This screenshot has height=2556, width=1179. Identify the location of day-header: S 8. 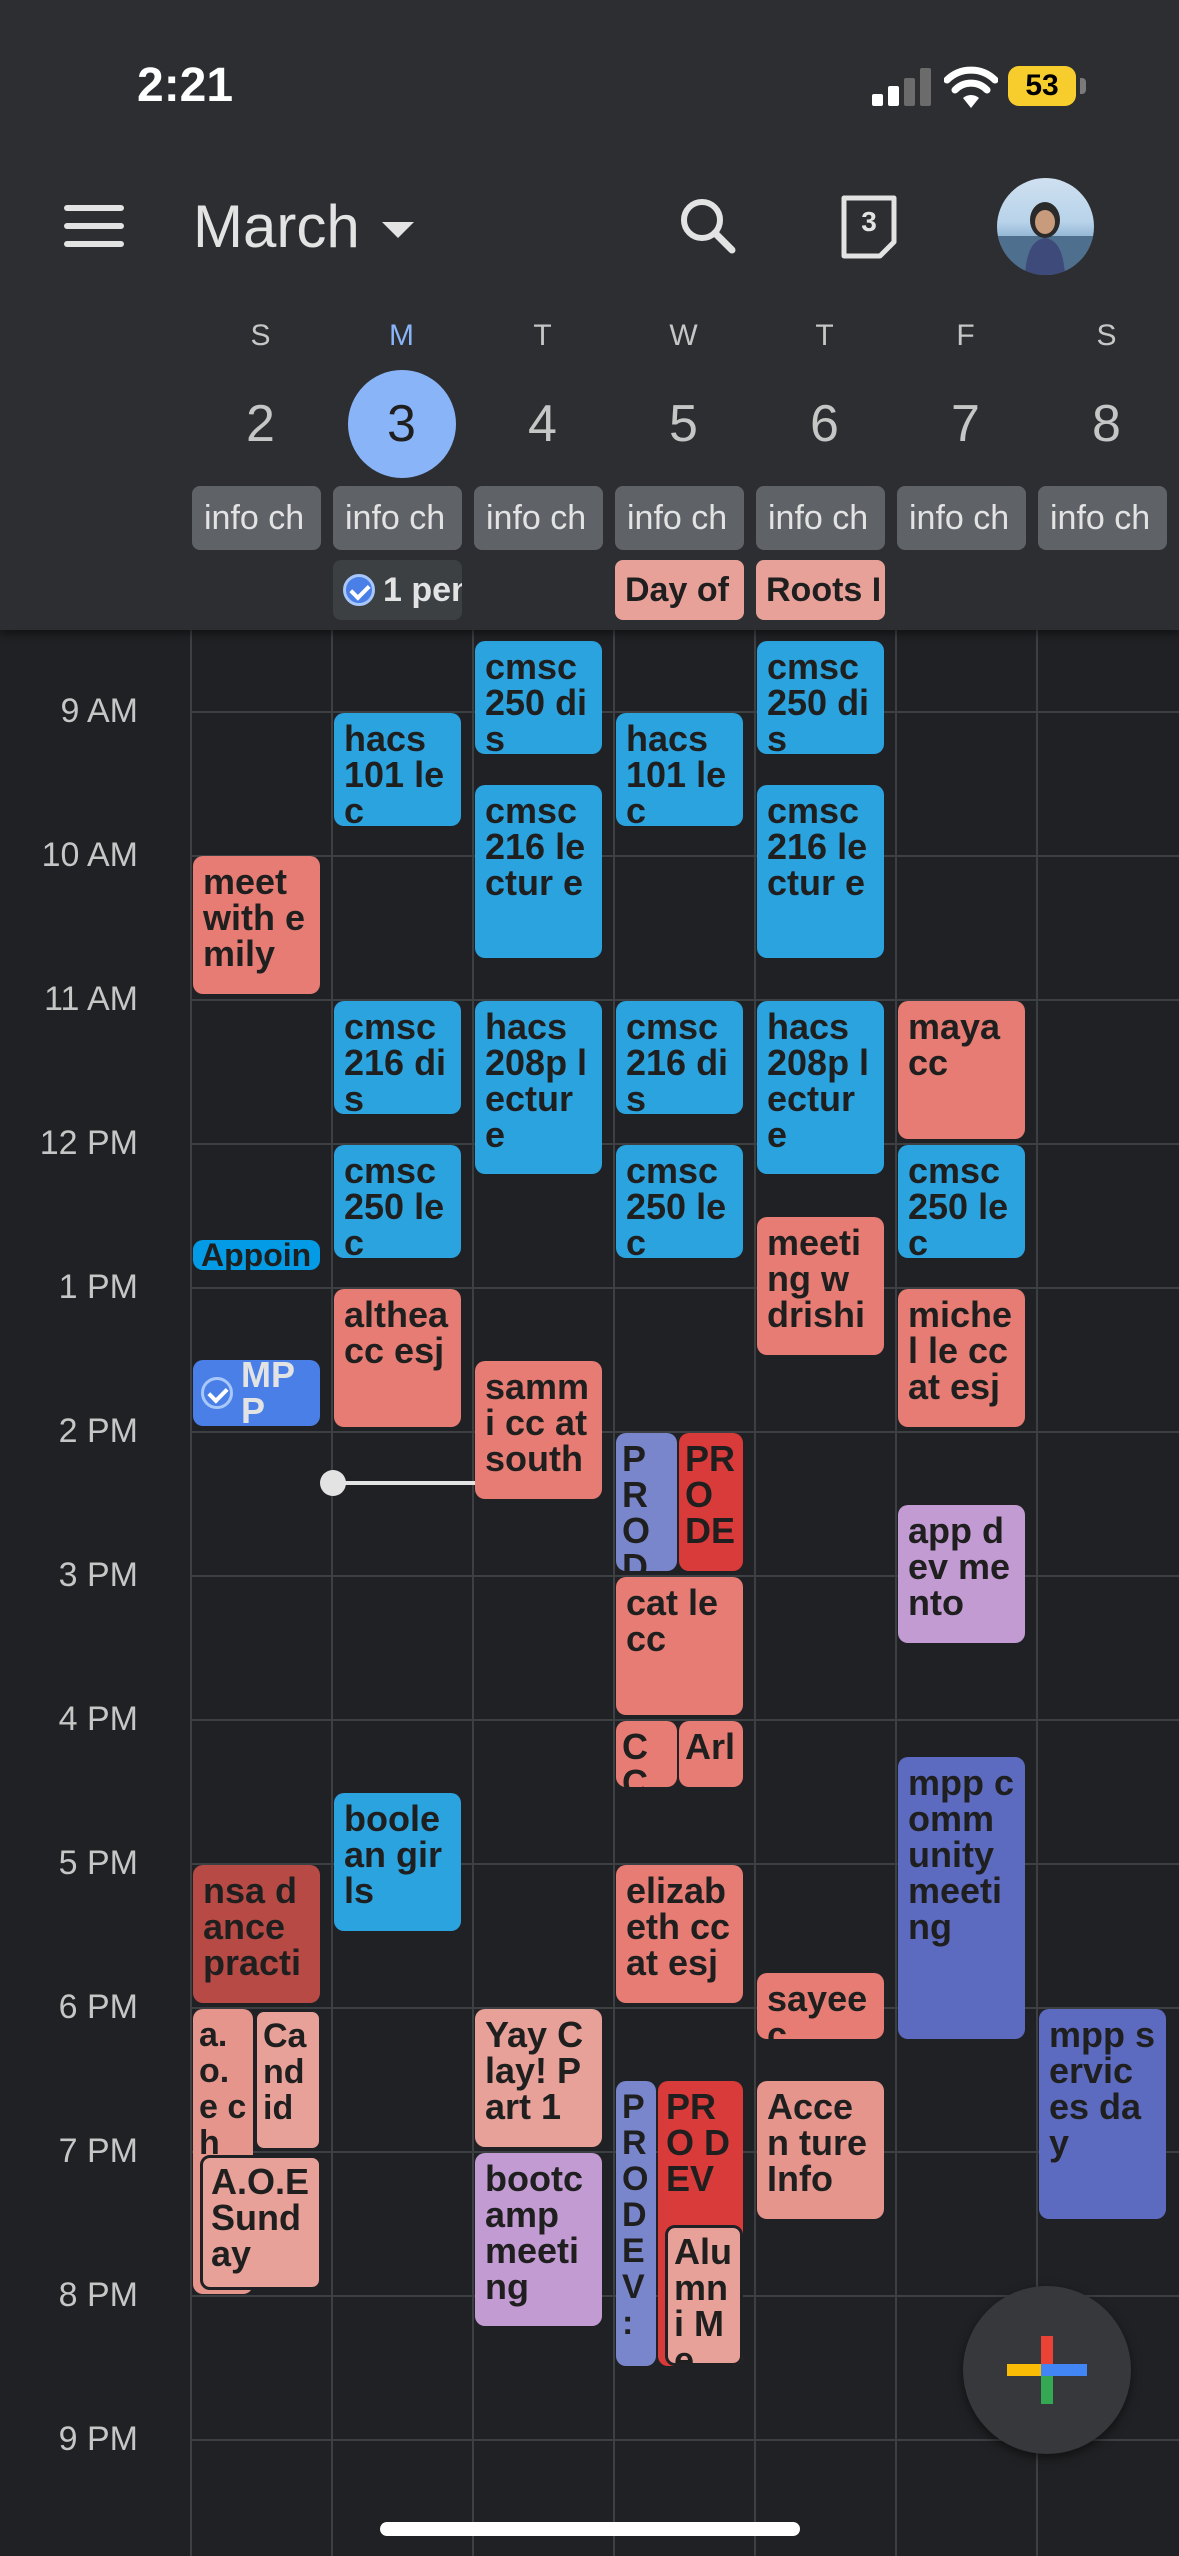
(1106, 397).